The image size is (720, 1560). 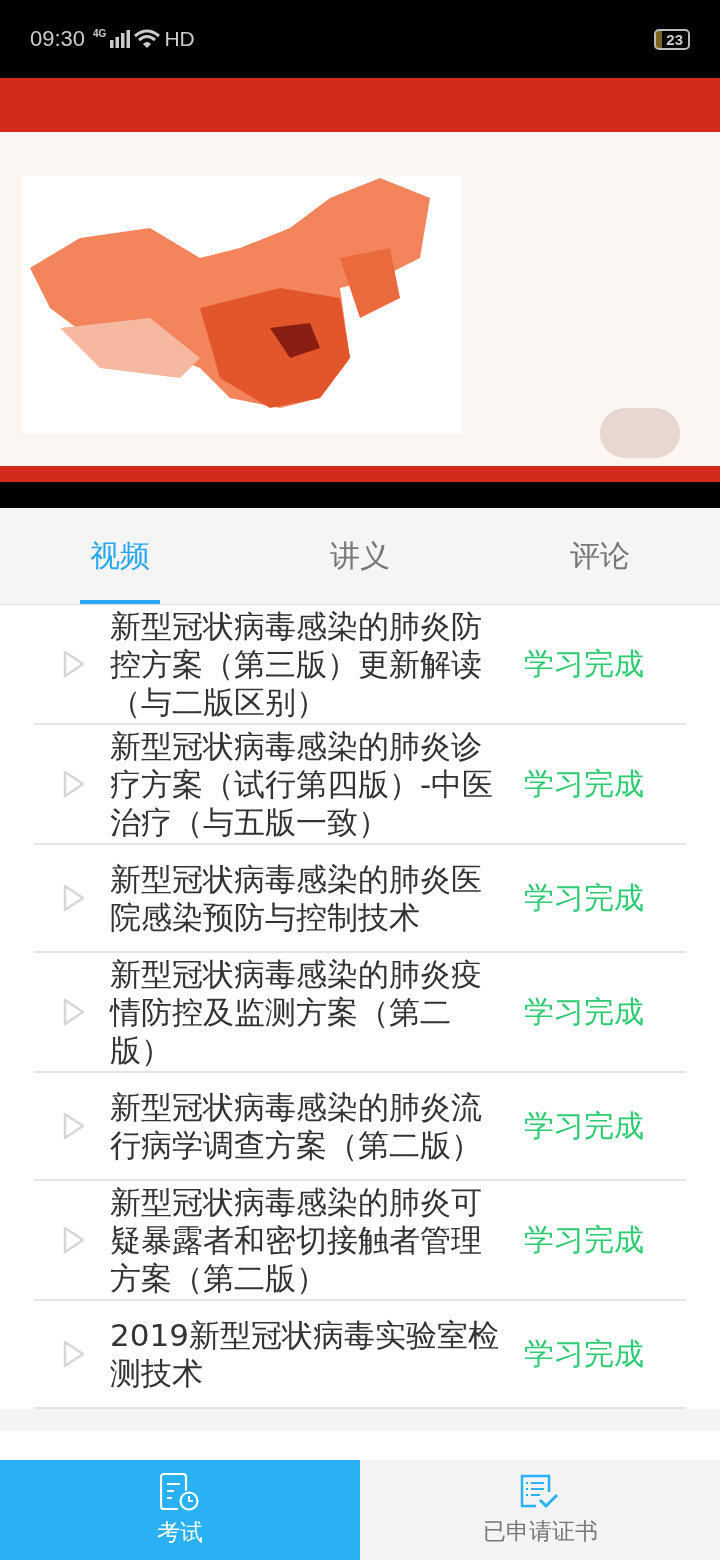 What do you see at coordinates (180, 1491) in the screenshot?
I see `document-clock-icon` at bounding box center [180, 1491].